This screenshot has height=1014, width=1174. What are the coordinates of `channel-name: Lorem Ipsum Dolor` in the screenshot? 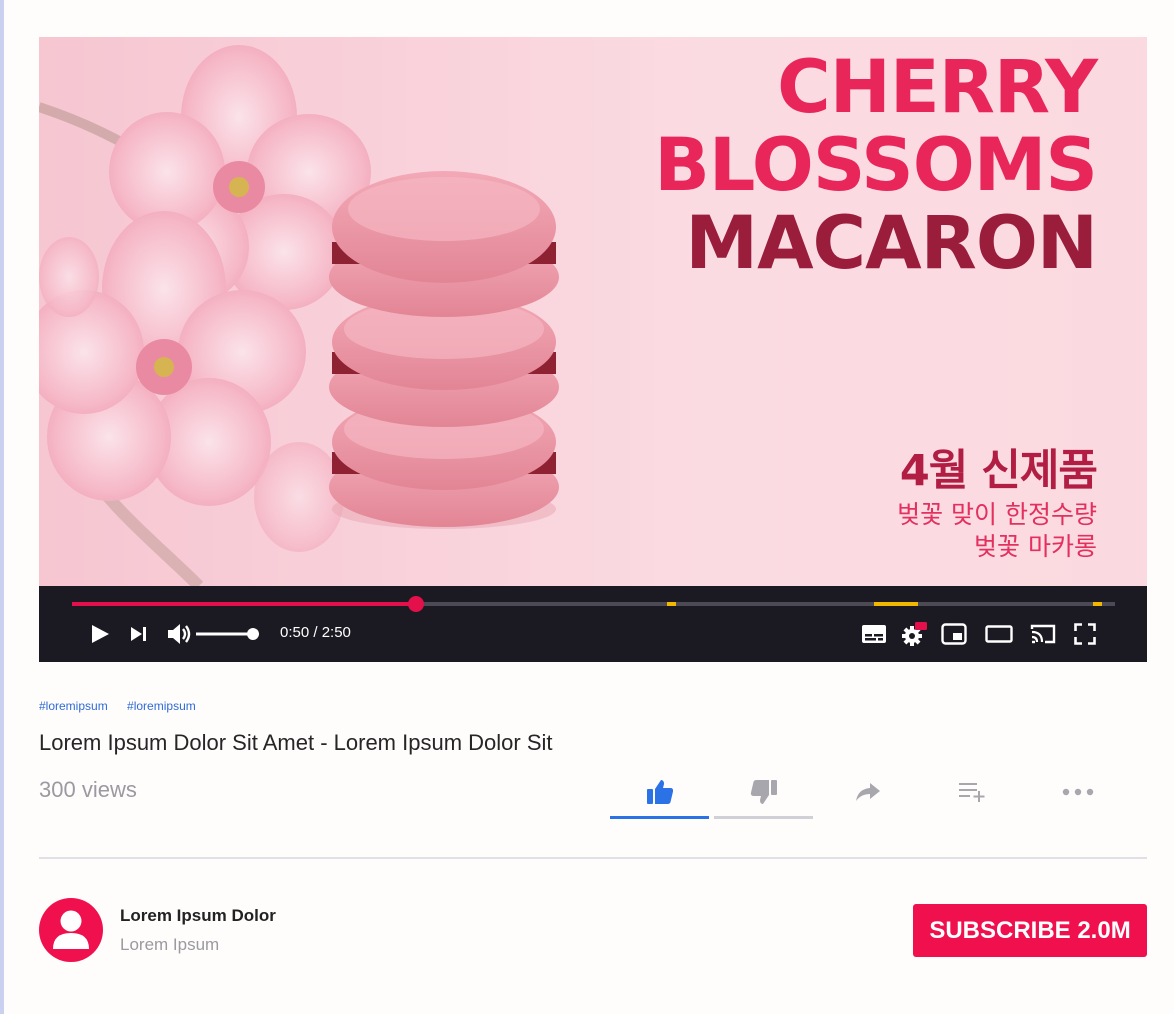 It's located at (198, 916).